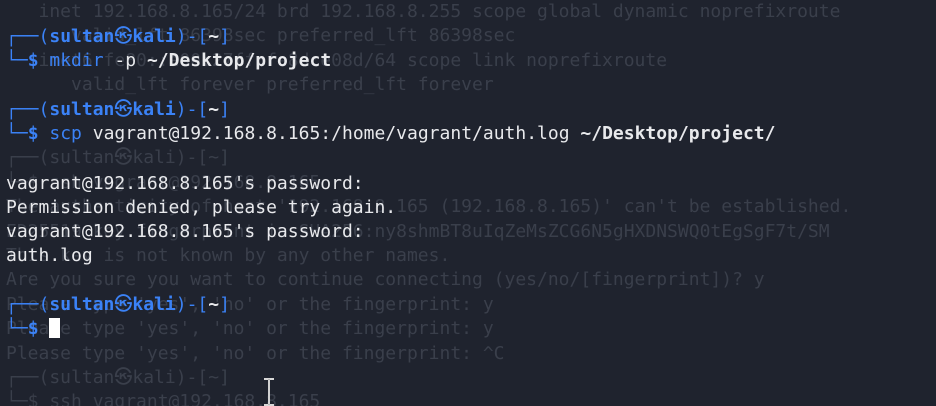 This screenshot has height=406, width=936. I want to click on command-line: └─$ mkdir -p ~/Desktop/project, so click(169, 60).